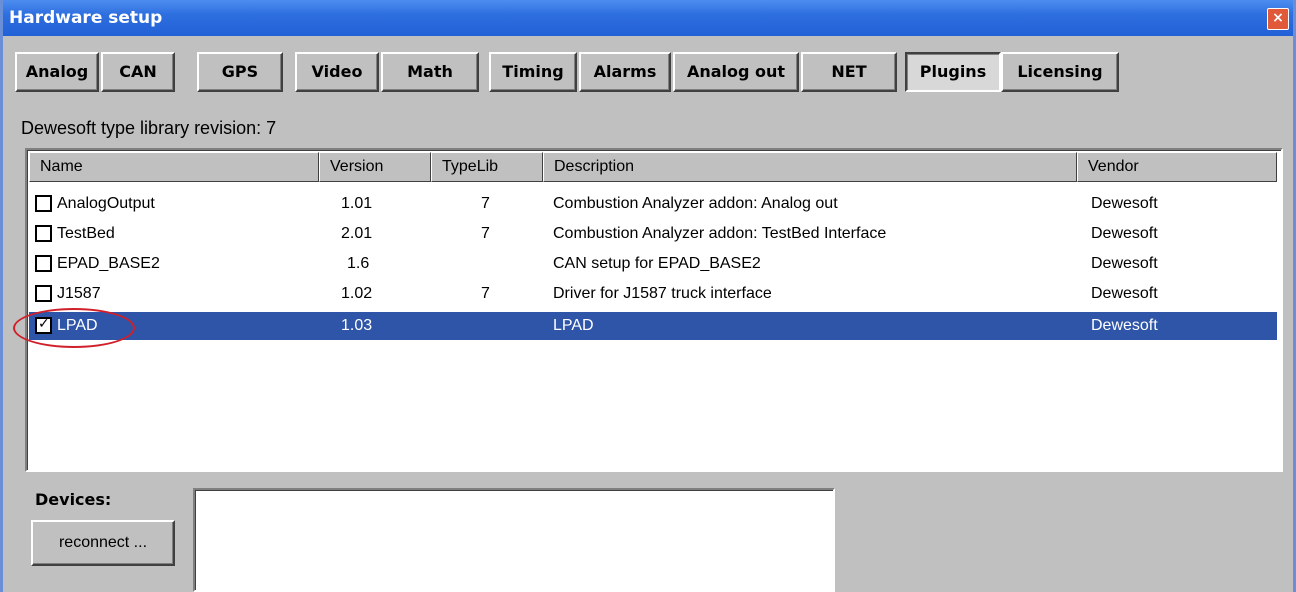 This screenshot has height=592, width=1296. What do you see at coordinates (662, 293) in the screenshot?
I see `plugin-description: Driver for J1587 truck interface` at bounding box center [662, 293].